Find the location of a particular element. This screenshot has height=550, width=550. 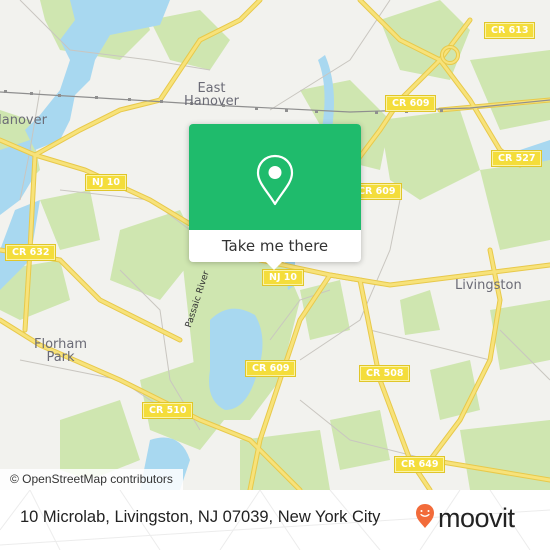

location-popup: Take me there is located at coordinates (275, 197).